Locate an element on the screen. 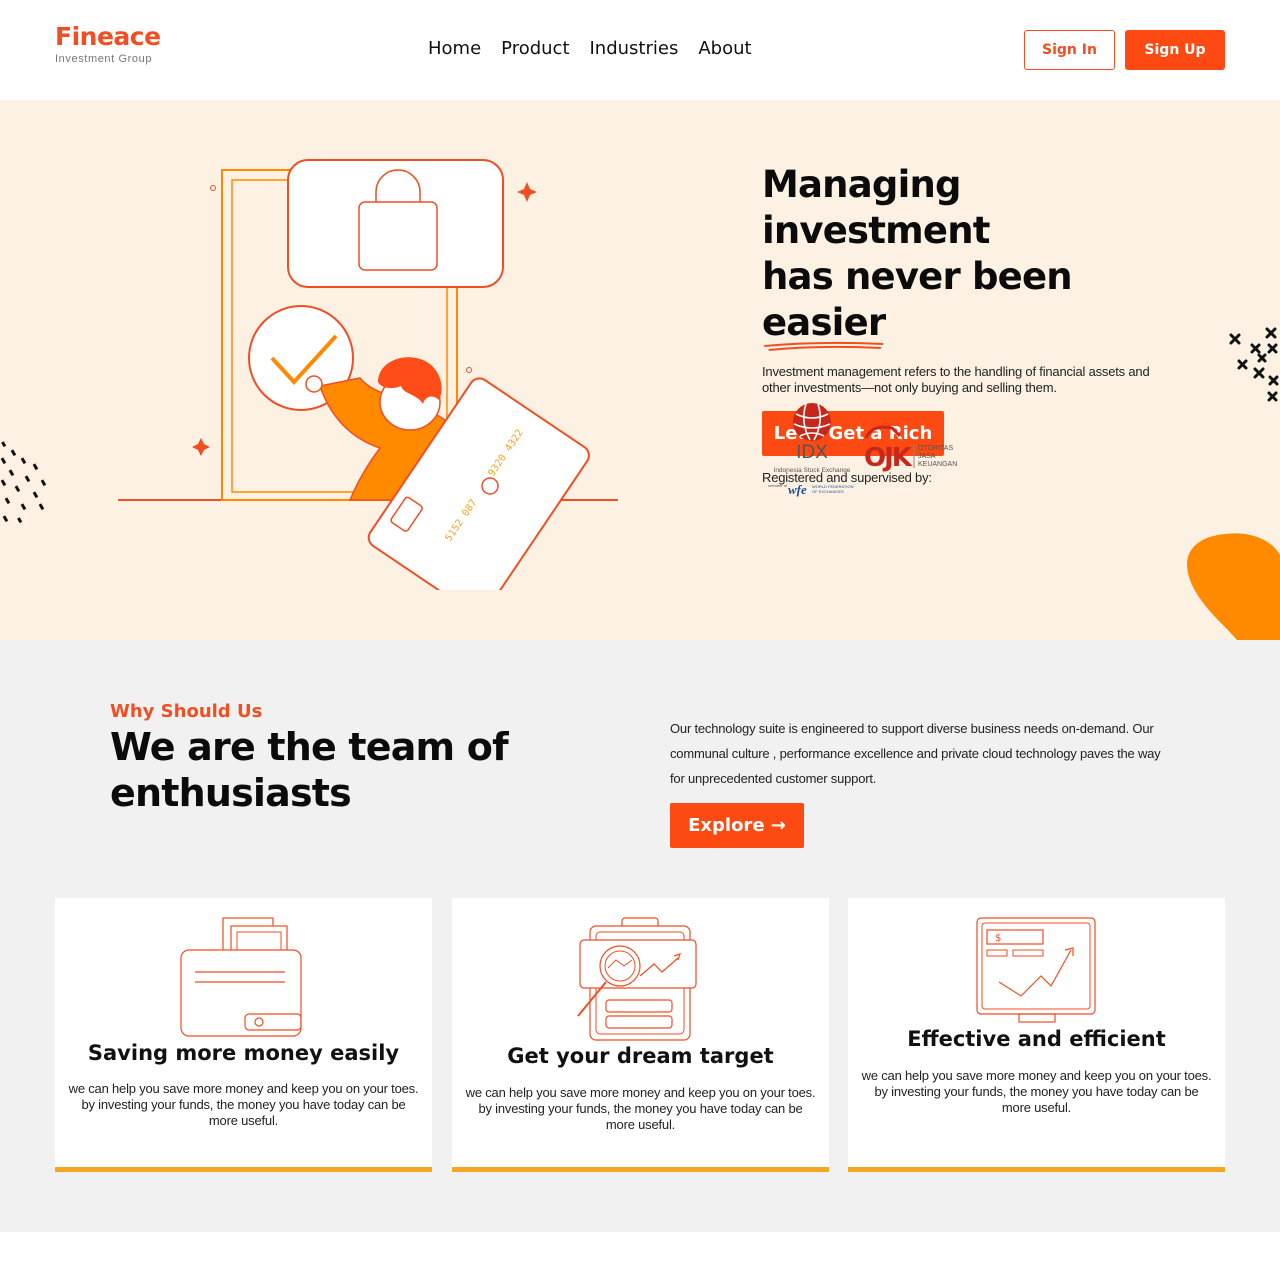  wfe-member: member of is located at coordinates (778, 485).